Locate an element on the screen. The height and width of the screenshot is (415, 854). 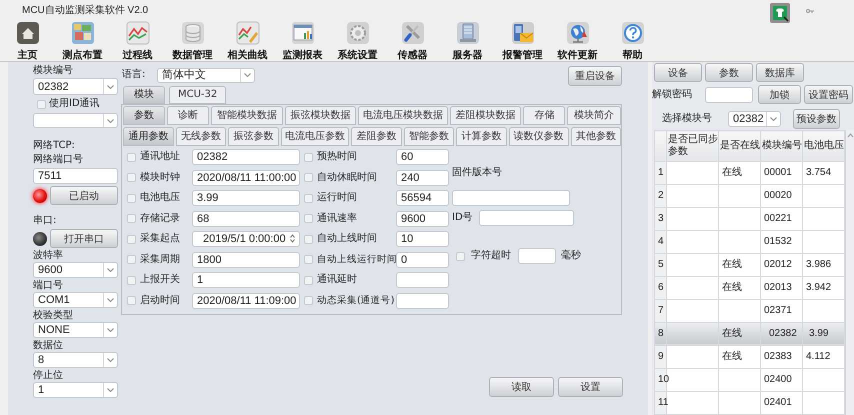
set-password-button: 设置密码 is located at coordinates (828, 94).